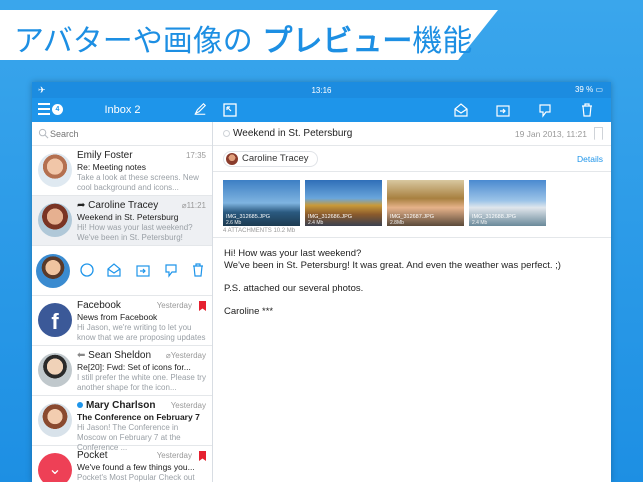 The width and height of the screenshot is (643, 482). I want to click on message-date: 19 Jan 2013, 11:21, so click(550, 134).